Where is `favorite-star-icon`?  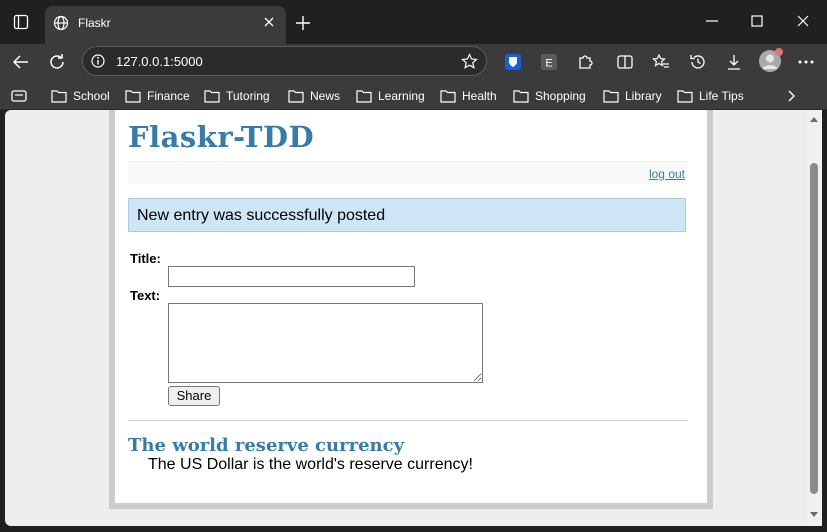
favorite-star-icon is located at coordinates (469, 61).